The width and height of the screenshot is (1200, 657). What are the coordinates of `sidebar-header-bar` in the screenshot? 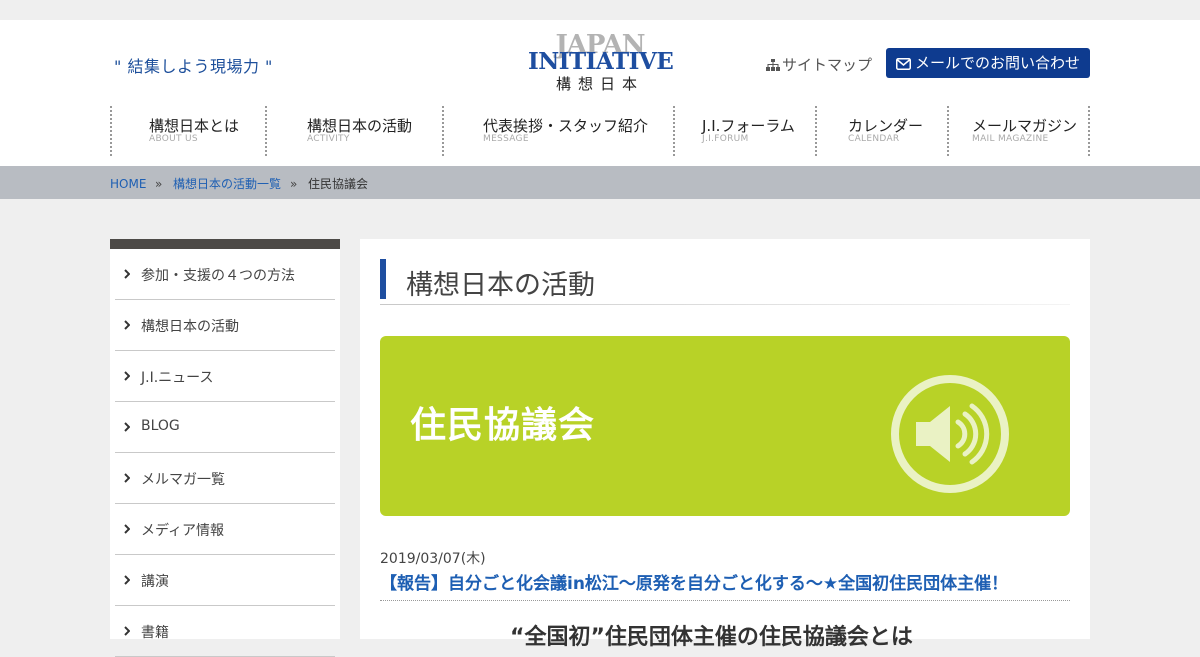 It's located at (225, 244).